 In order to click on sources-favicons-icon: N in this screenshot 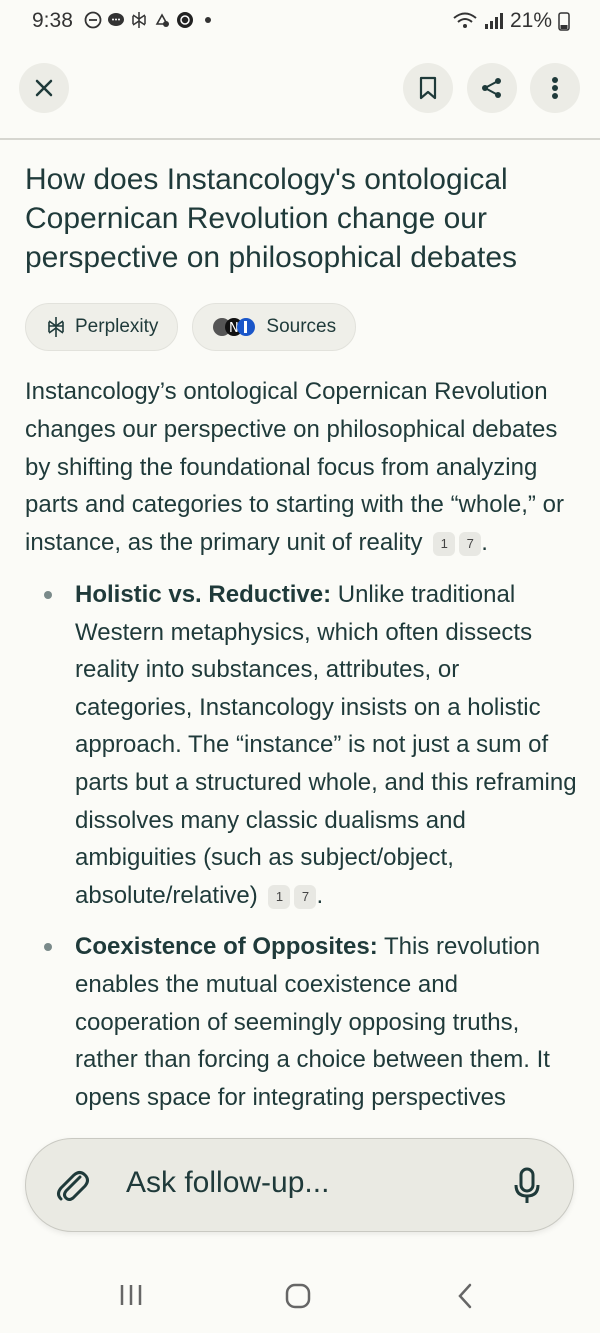, I will do `click(234, 327)`.